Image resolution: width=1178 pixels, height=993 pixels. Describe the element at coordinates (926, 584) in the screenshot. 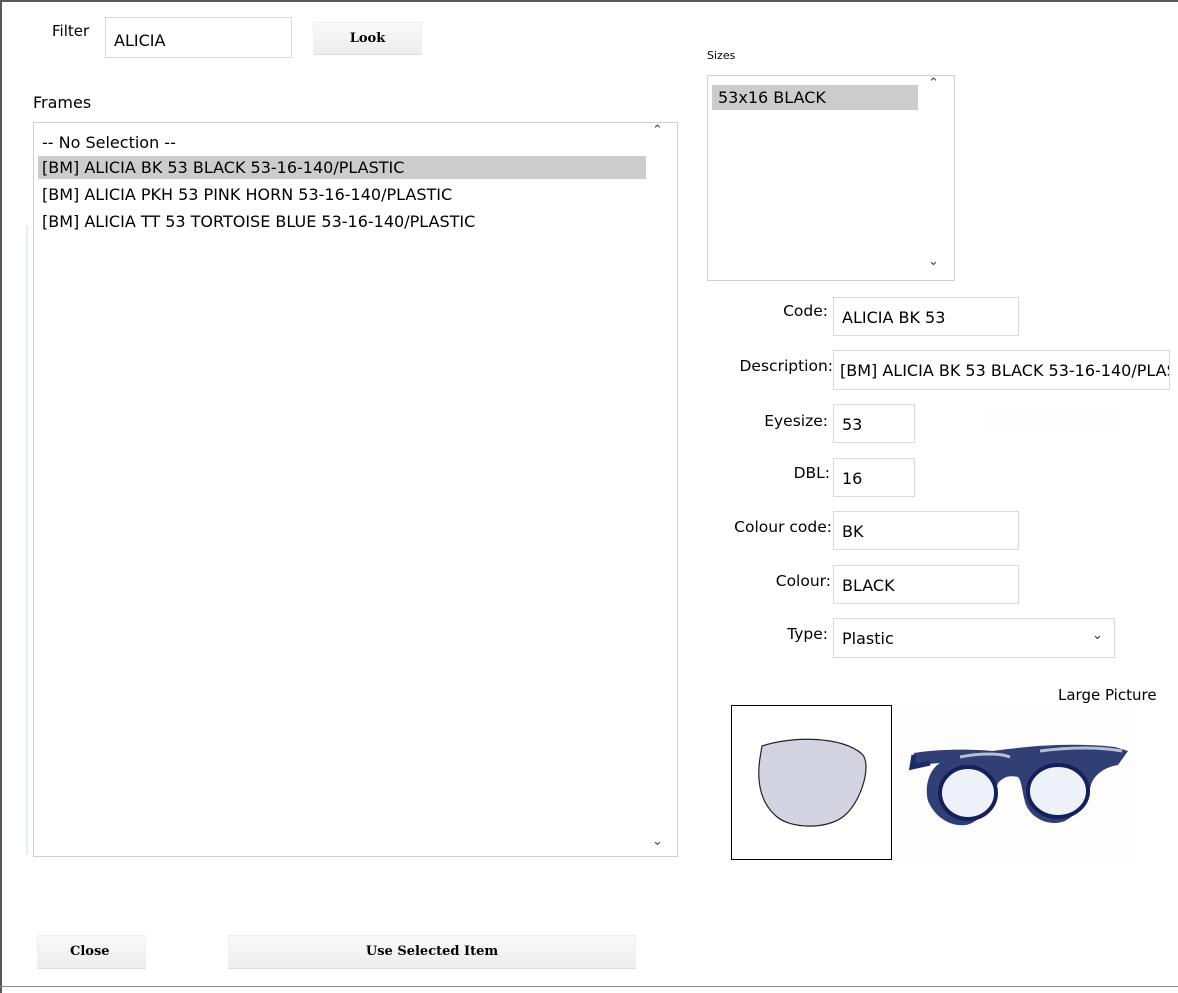

I see `colour-field: BLACK` at that location.